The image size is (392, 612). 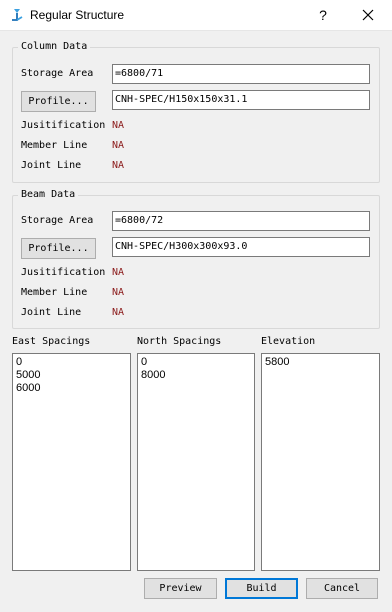 What do you see at coordinates (118, 272) in the screenshot?
I see `beam-justification-value: NA` at bounding box center [118, 272].